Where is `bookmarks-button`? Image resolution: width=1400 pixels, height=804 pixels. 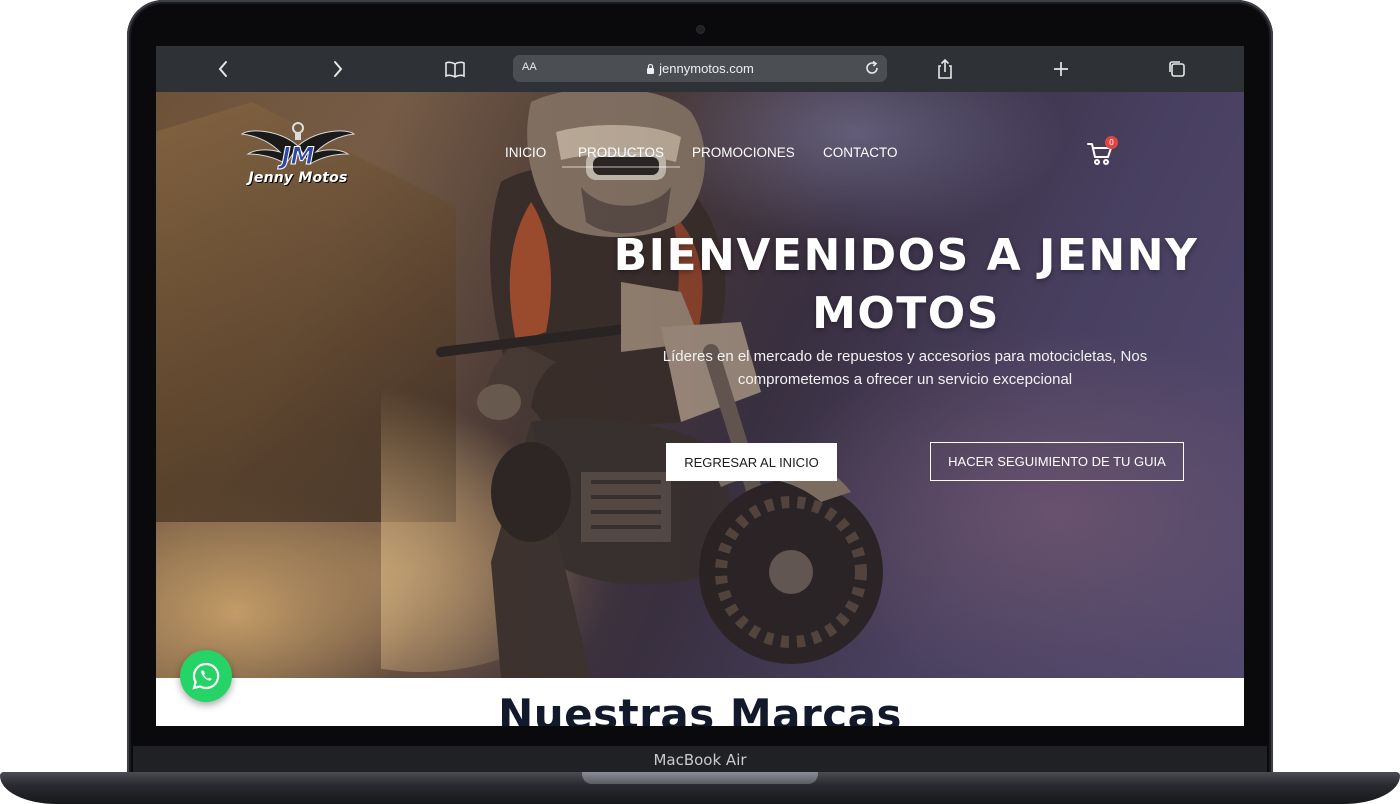
bookmarks-button is located at coordinates (455, 69).